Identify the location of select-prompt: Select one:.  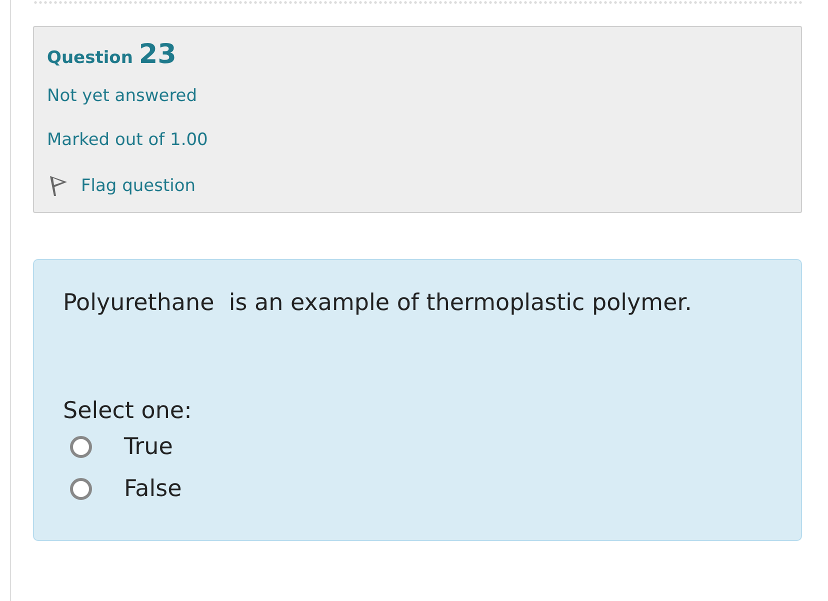
(128, 411).